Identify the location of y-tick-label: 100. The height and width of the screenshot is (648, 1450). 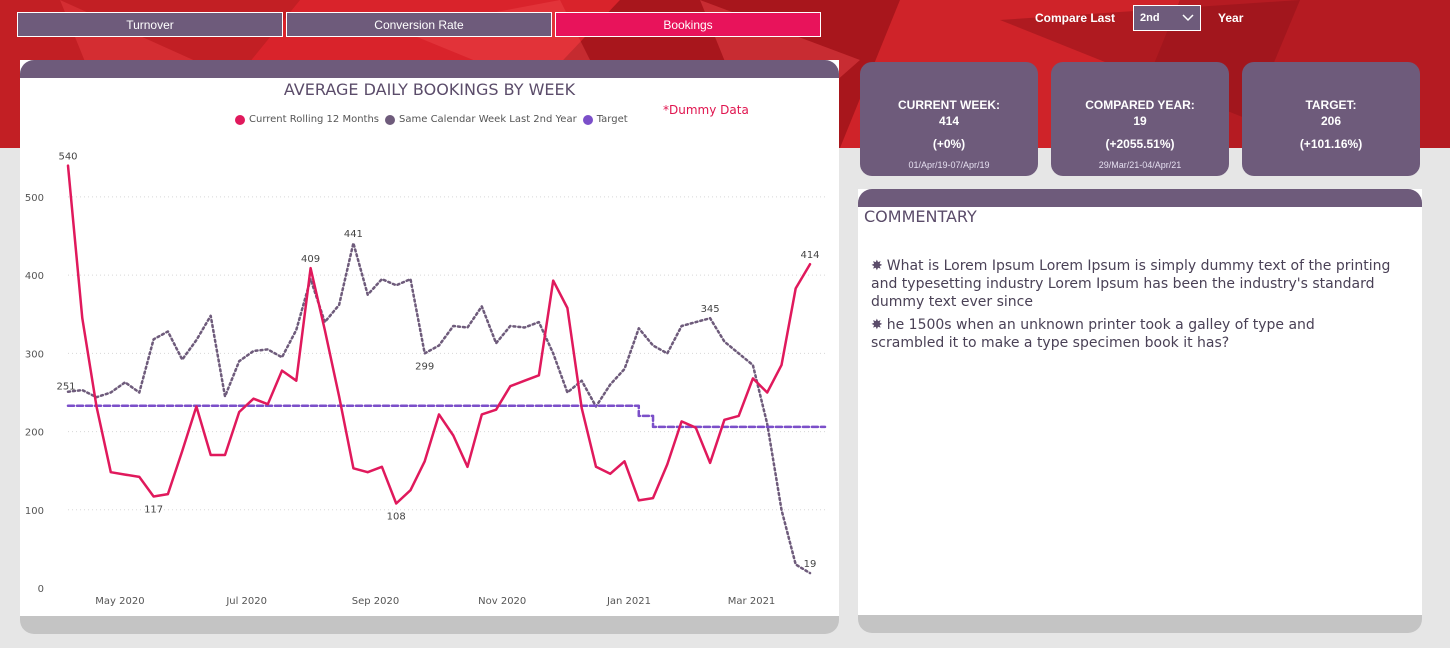
(34, 511).